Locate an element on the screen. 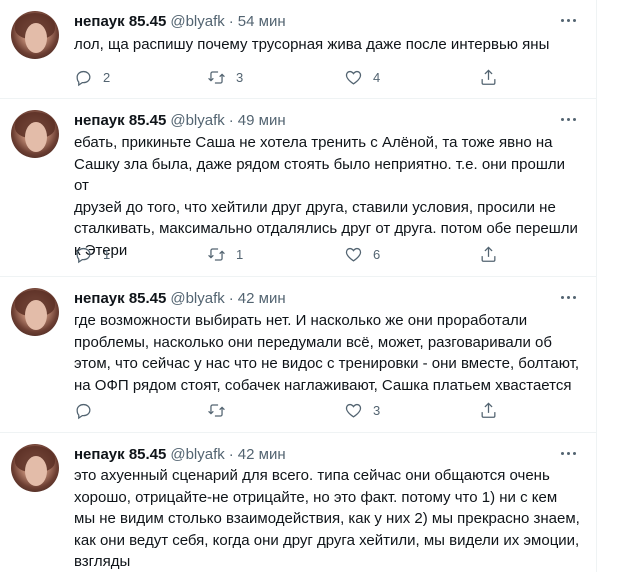 Image resolution: width=629 pixels, height=573 pixels. retweet-button: 1 is located at coordinates (225, 254).